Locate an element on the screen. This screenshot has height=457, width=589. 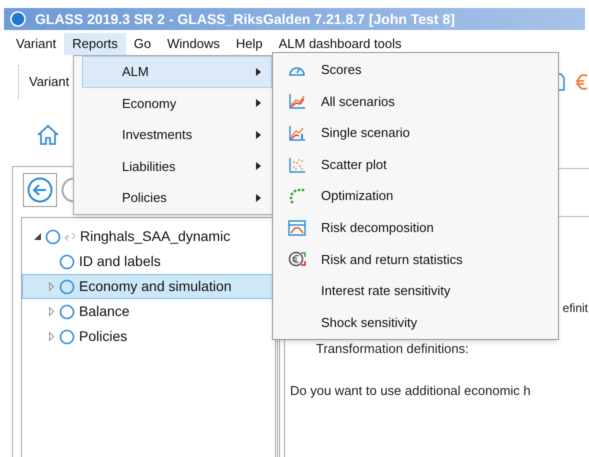
tree-item: Economy and simulation is located at coordinates (148, 286).